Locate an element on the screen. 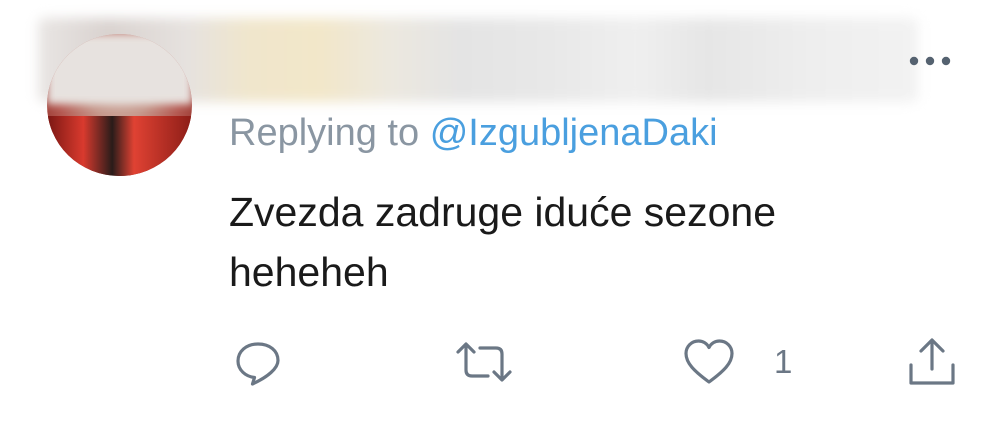 The image size is (1000, 421). reply-button is located at coordinates (258, 362).